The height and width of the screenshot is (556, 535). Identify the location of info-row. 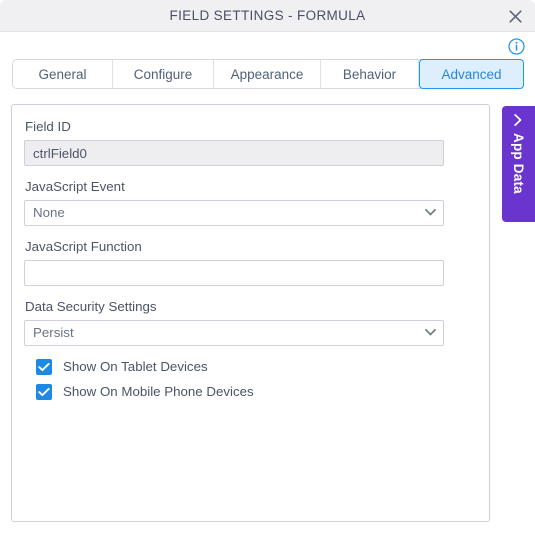
(267, 45).